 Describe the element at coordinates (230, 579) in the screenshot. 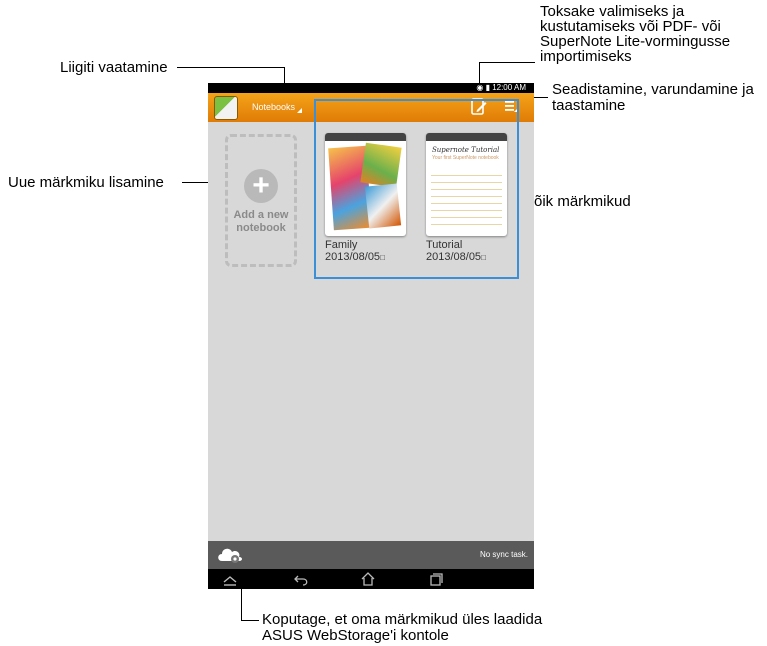

I see `nav-home-up-icon` at that location.